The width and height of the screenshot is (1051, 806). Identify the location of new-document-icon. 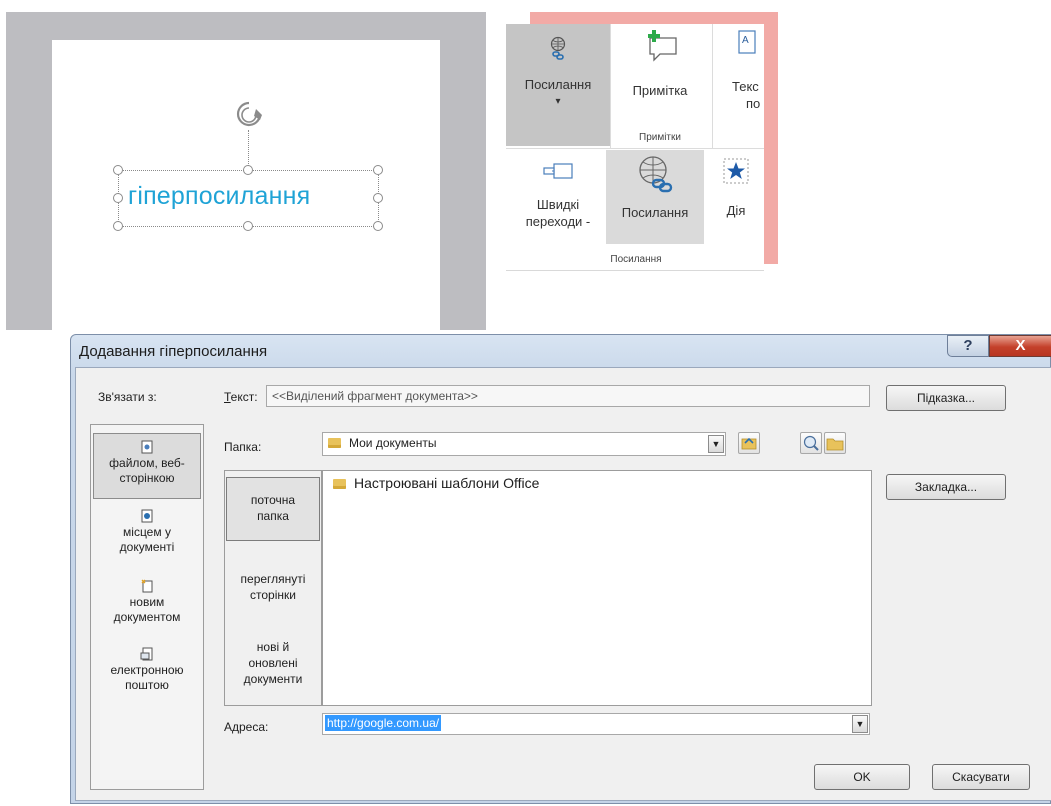
(147, 586).